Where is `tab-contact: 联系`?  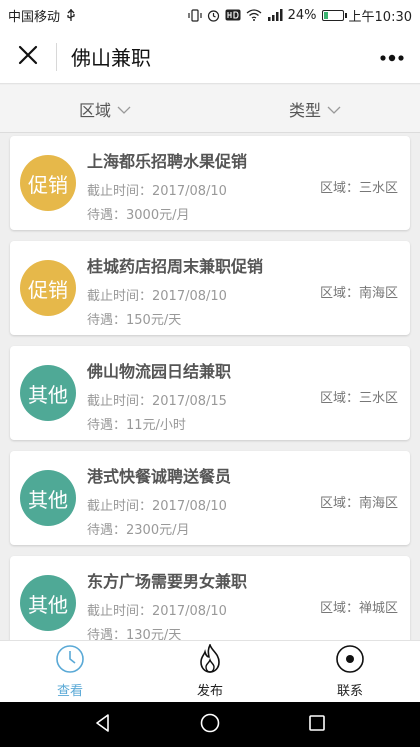 tab-contact: 联系 is located at coordinates (350, 671).